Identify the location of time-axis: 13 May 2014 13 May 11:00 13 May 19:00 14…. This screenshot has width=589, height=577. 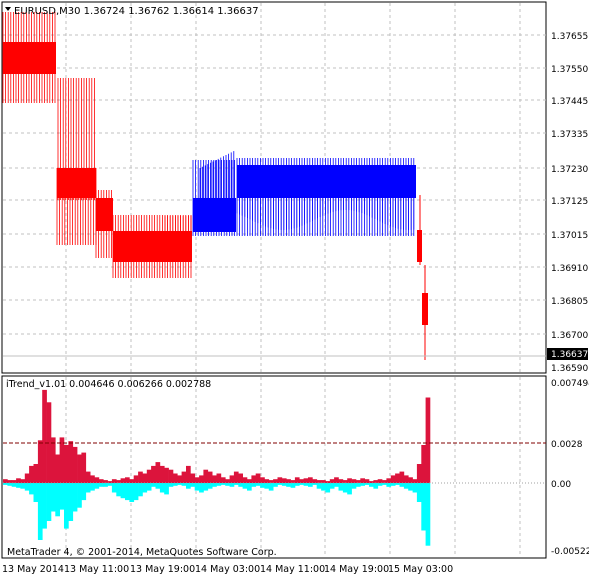
(227, 569).